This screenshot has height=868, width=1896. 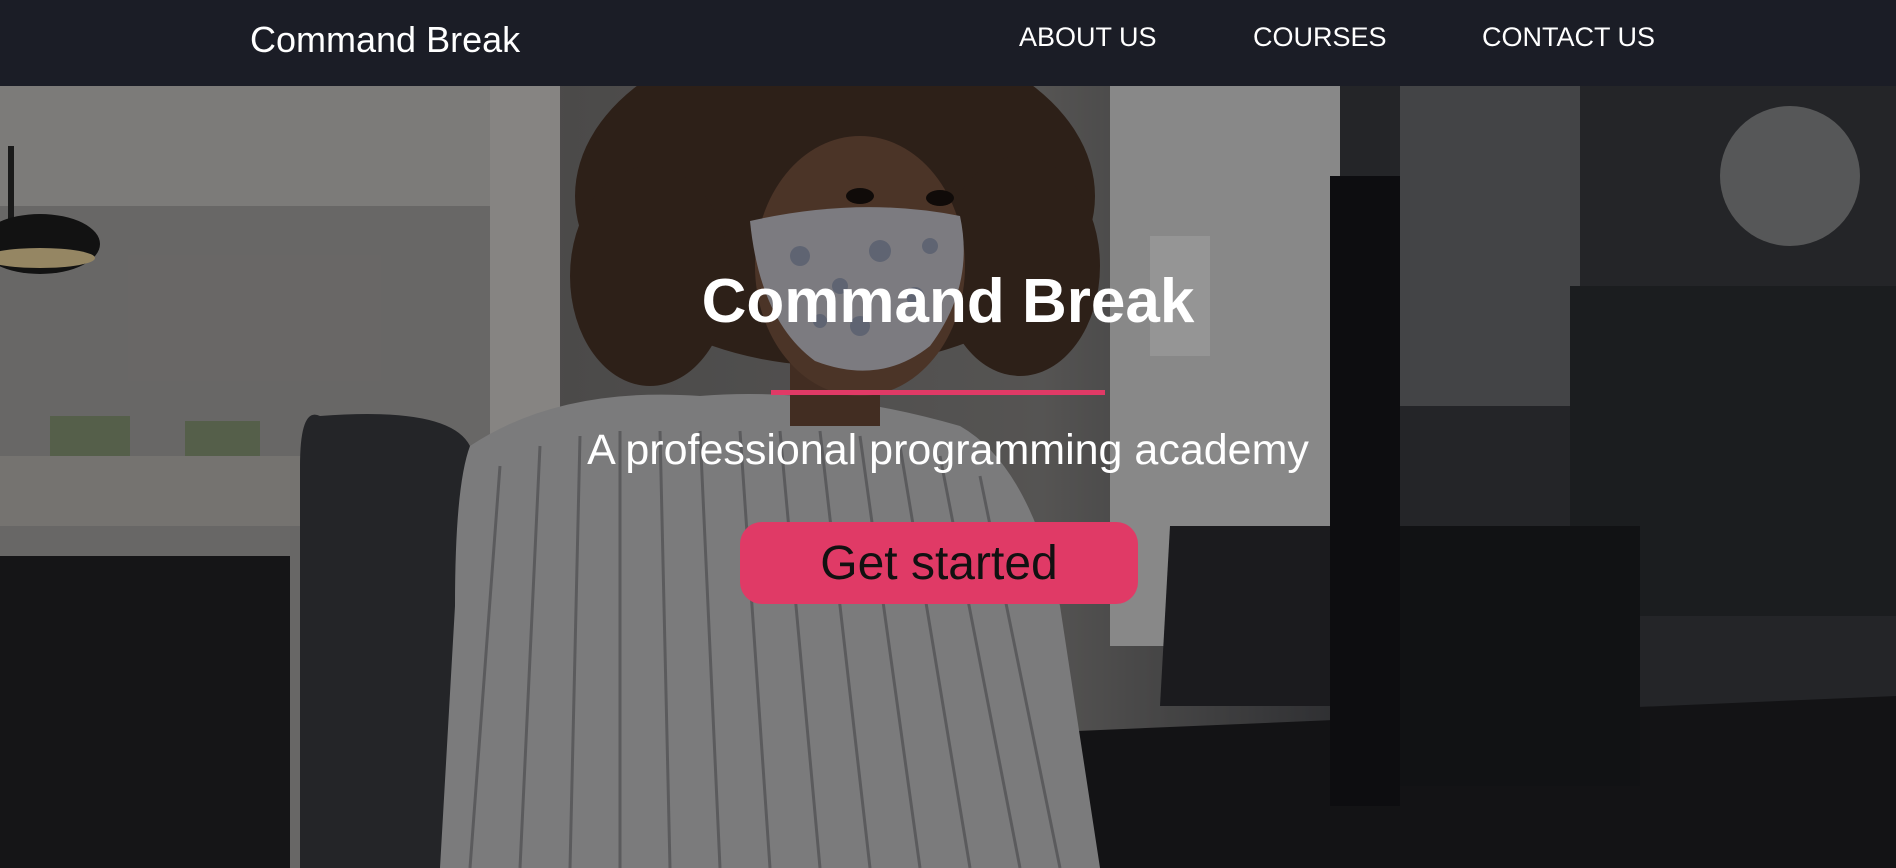 I want to click on hero-subtitle: A professional programming academy, so click(x=948, y=450).